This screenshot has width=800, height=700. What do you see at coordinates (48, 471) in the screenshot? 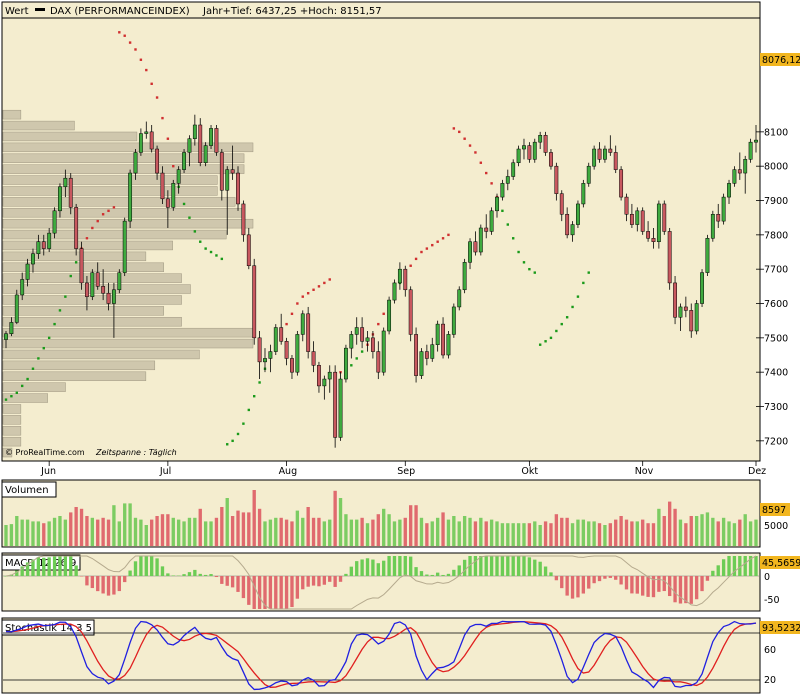
I see `month-label: Jun` at bounding box center [48, 471].